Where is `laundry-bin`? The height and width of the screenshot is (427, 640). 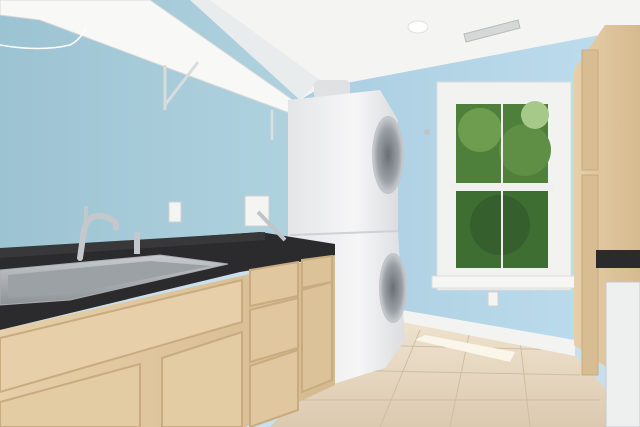 laundry-bin is located at coordinates (622, 354).